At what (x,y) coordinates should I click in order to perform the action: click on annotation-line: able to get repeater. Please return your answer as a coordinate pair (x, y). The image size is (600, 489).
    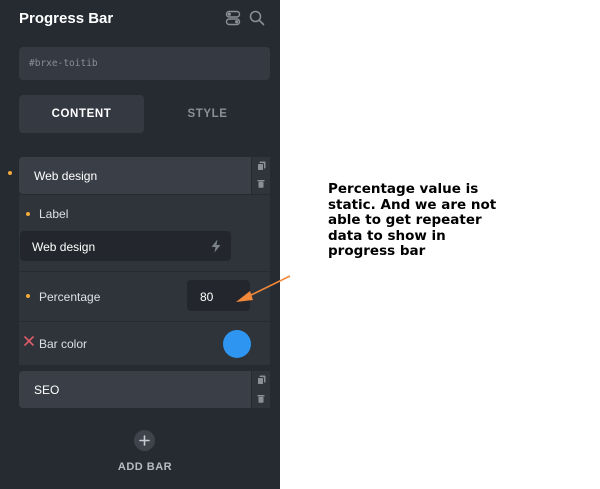
    Looking at the image, I should click on (405, 220).